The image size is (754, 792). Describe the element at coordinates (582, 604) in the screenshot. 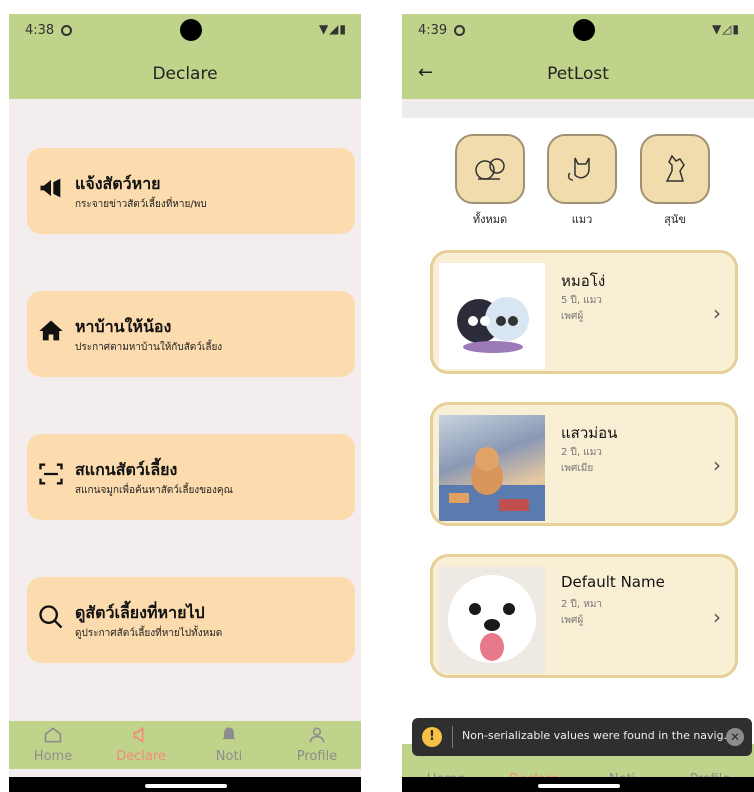

I see `pet-age-type: 2 ปี, หมา` at that location.